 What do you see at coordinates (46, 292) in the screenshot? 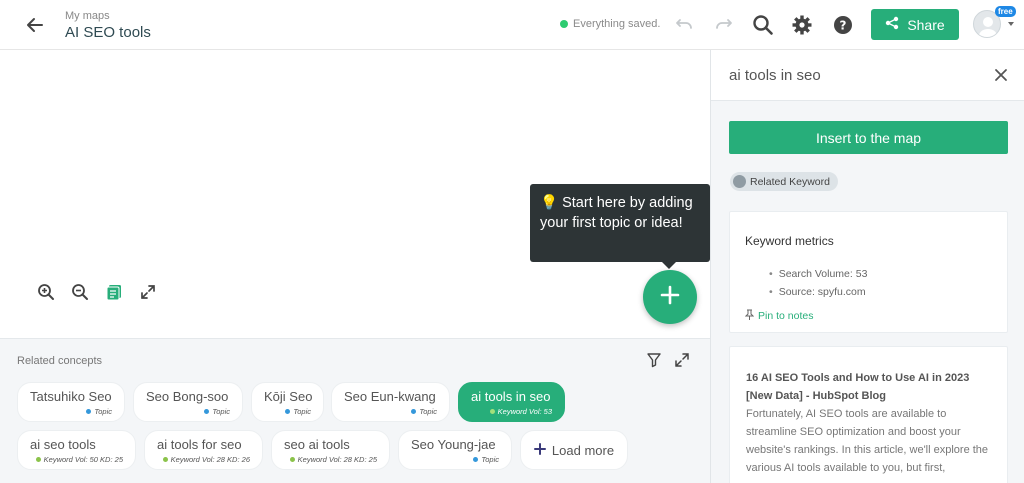
I see `zoom-in-icon` at bounding box center [46, 292].